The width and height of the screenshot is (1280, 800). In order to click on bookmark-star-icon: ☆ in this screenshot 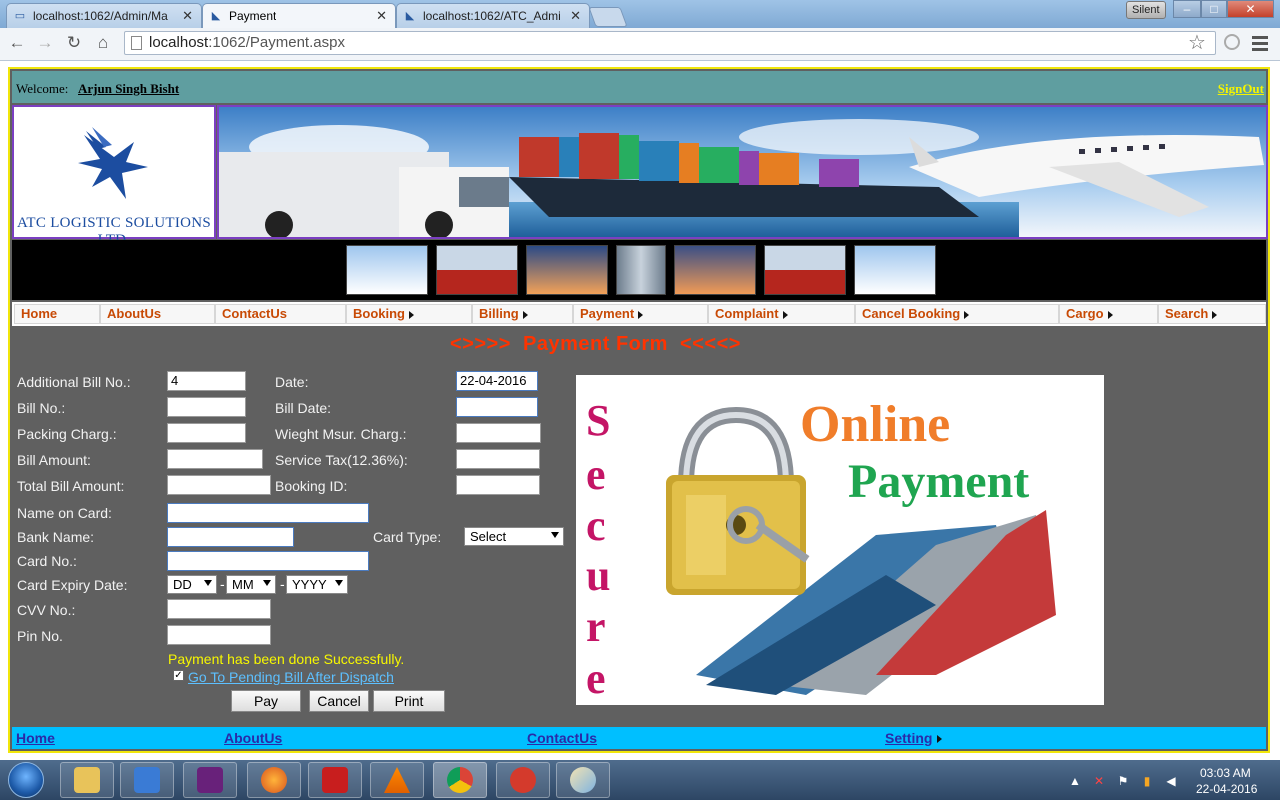, I will do `click(1197, 42)`.